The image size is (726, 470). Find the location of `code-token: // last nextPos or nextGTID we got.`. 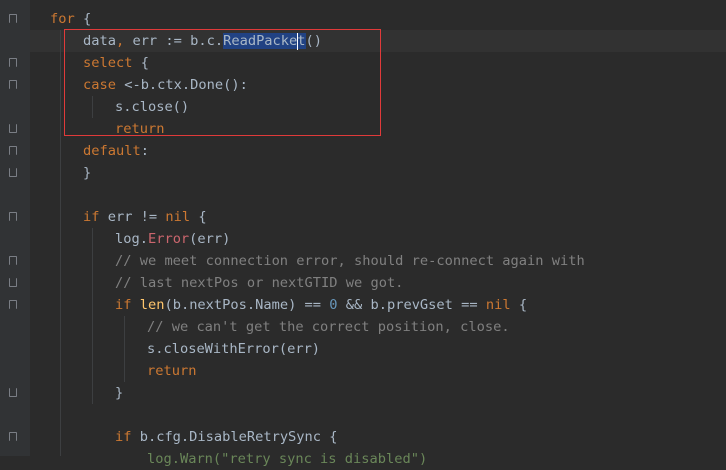

code-token: // last nextPos or nextGTID we got. is located at coordinates (259, 283).